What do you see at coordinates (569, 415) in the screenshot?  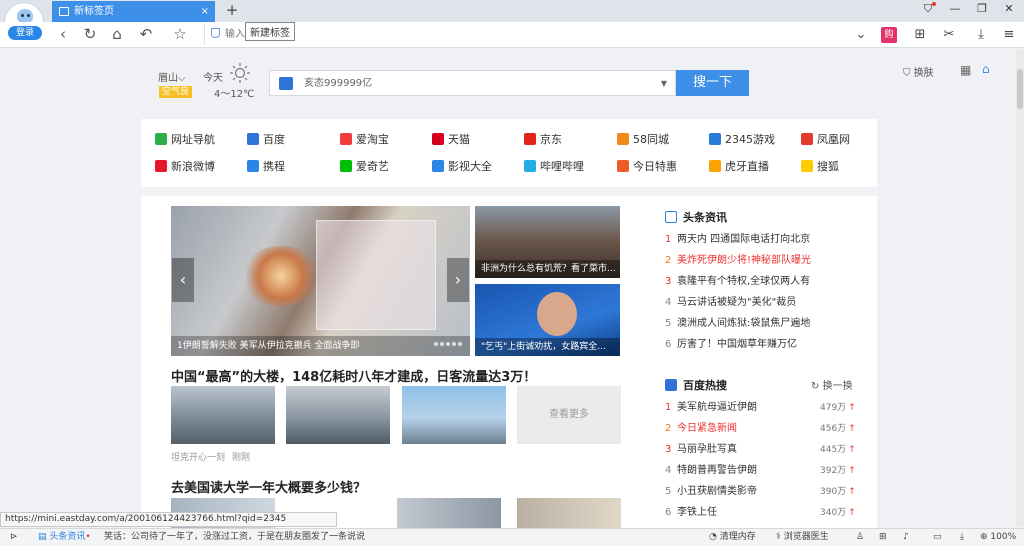 I see `view-more-button: 查看更多` at bounding box center [569, 415].